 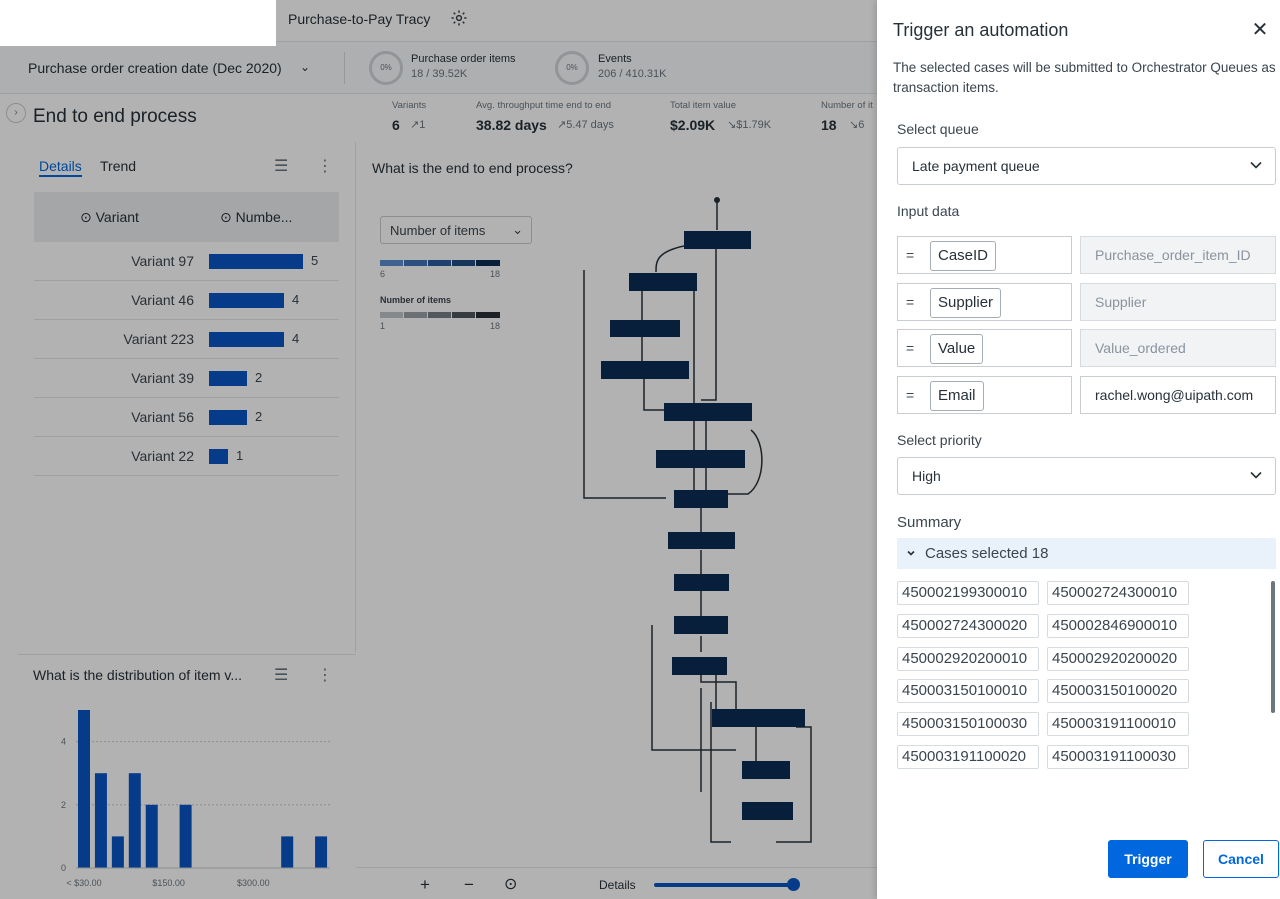 I want to click on y-tick-label: 4, so click(x=63, y=742).